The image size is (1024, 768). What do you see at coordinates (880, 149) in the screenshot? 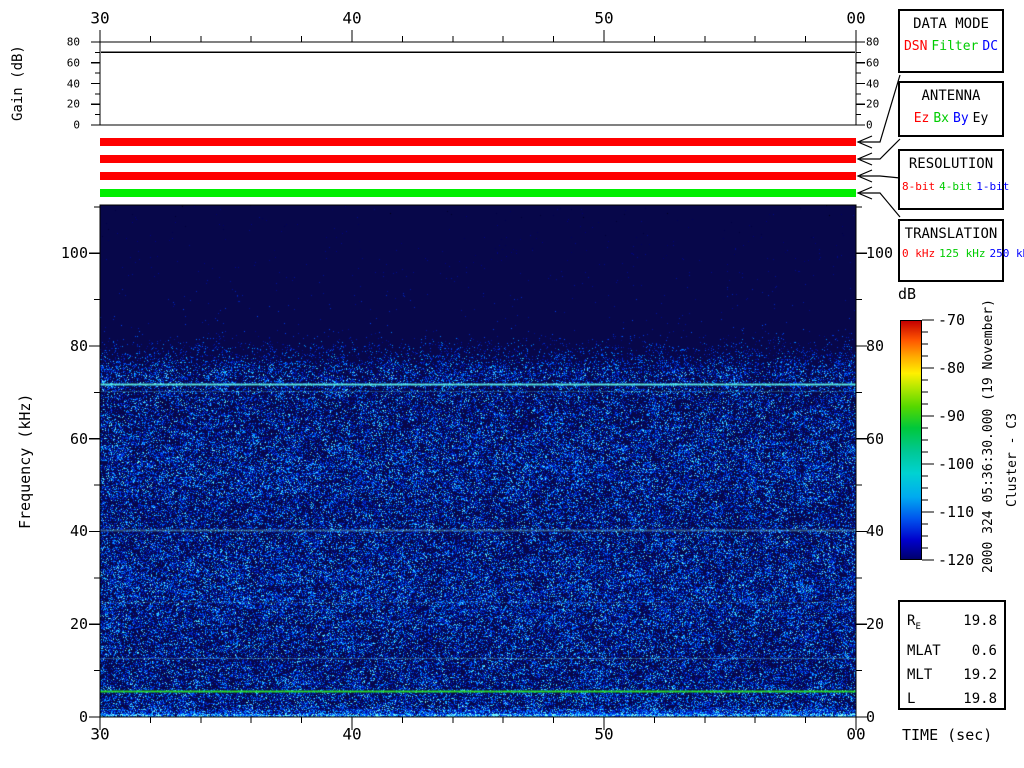
I see `arrow-antenna` at bounding box center [880, 149].